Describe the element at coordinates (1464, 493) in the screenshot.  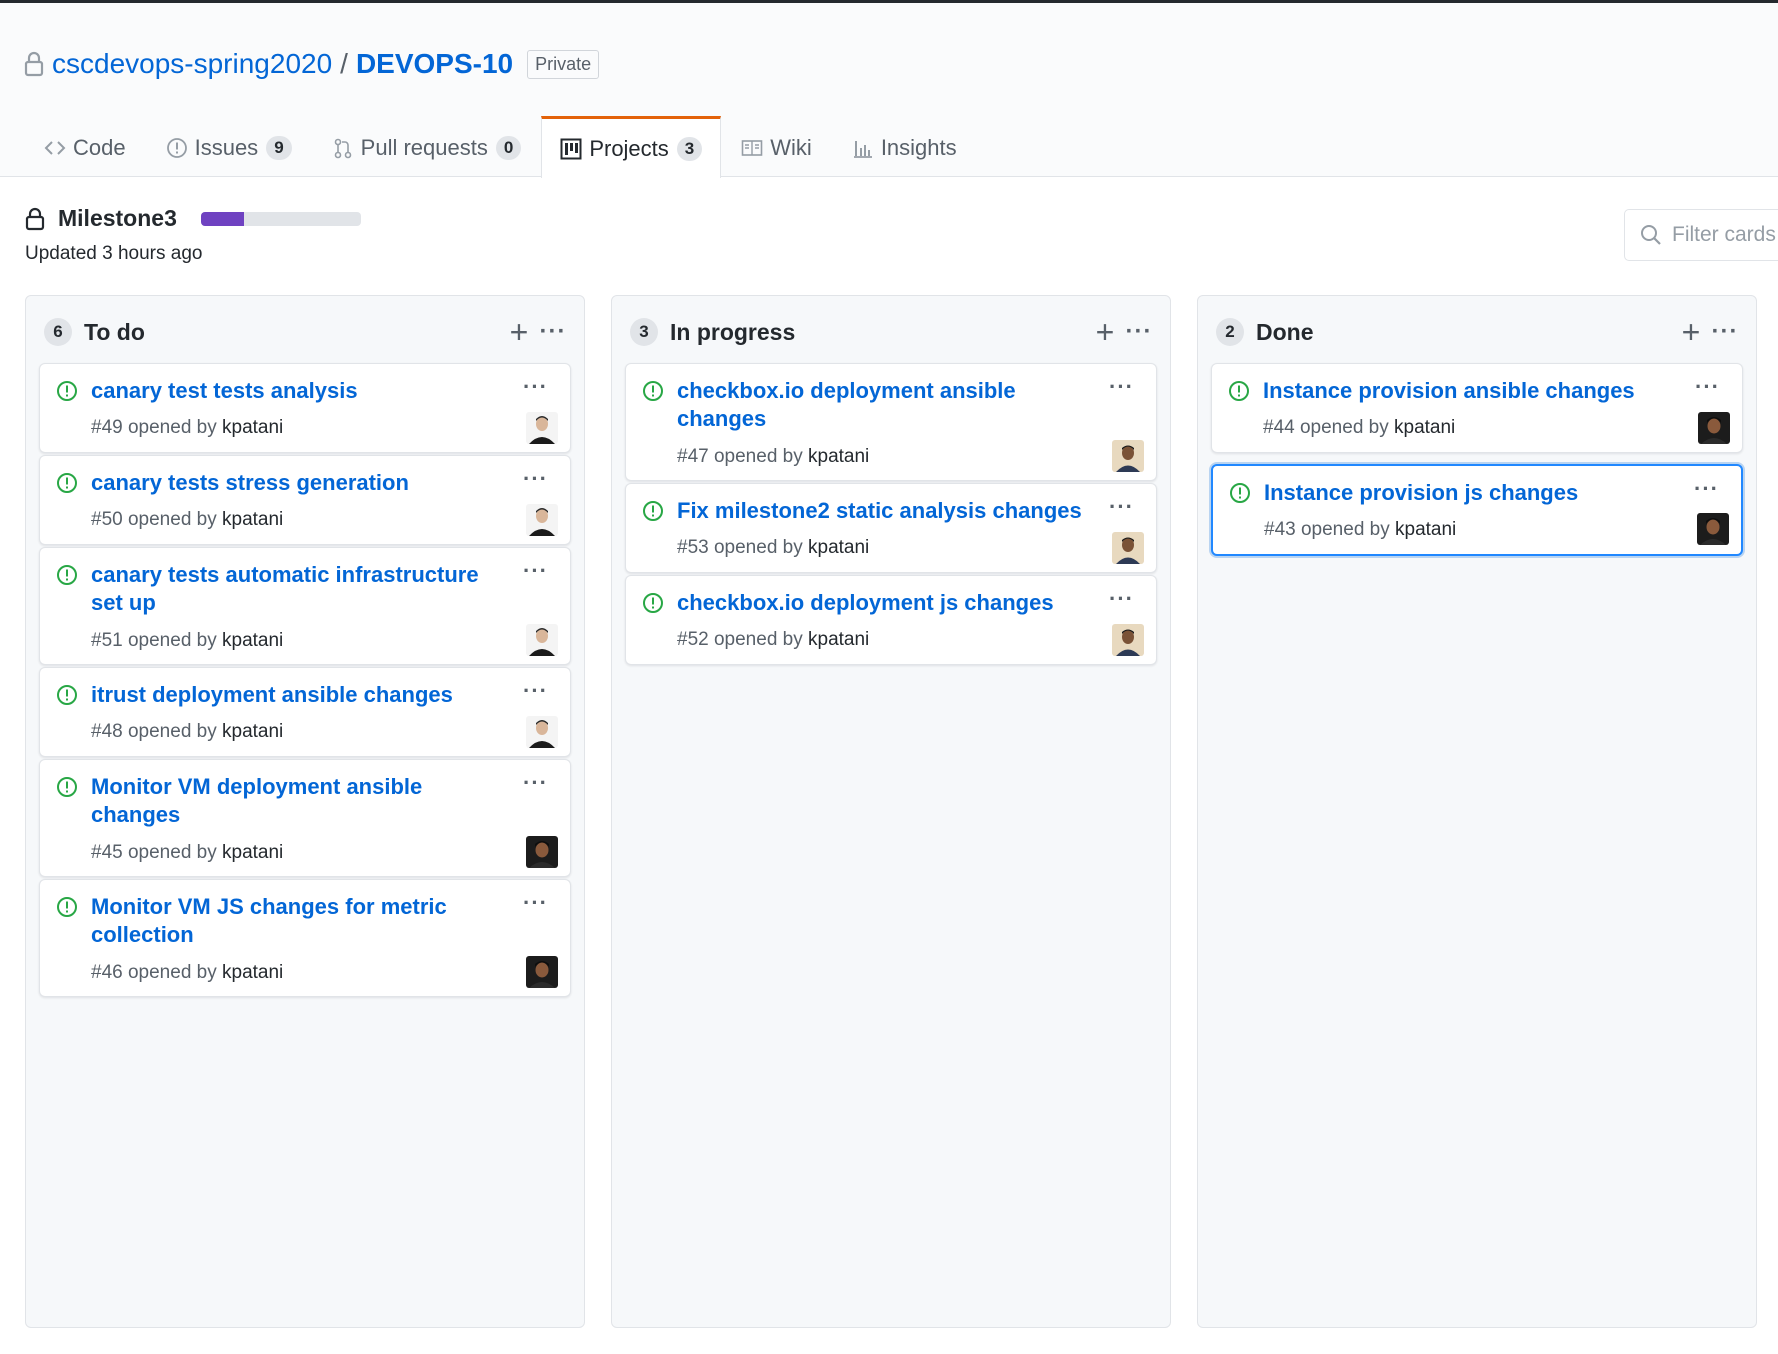
I see `issue-title-link: Instance provision js changes` at that location.